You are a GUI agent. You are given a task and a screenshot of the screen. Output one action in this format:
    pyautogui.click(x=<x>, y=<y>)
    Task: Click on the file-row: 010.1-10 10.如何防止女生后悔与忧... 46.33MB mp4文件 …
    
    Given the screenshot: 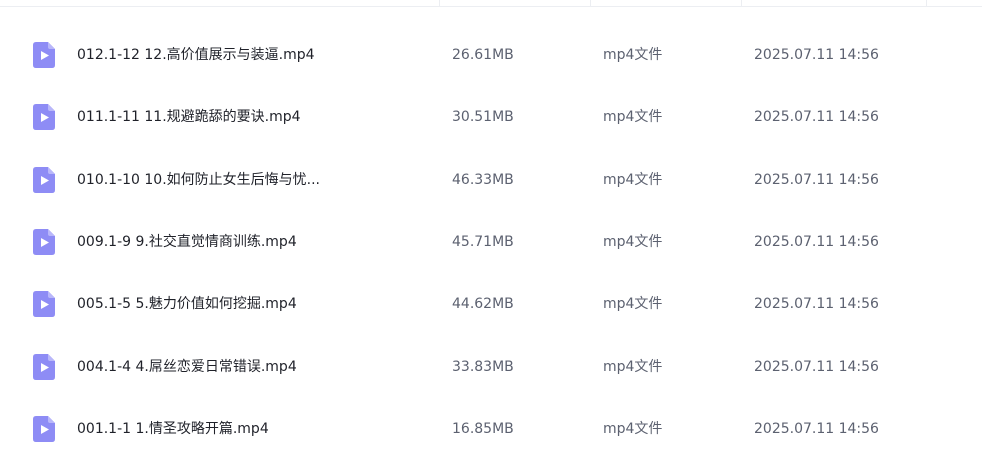 What is the action you would take?
    pyautogui.click(x=491, y=180)
    